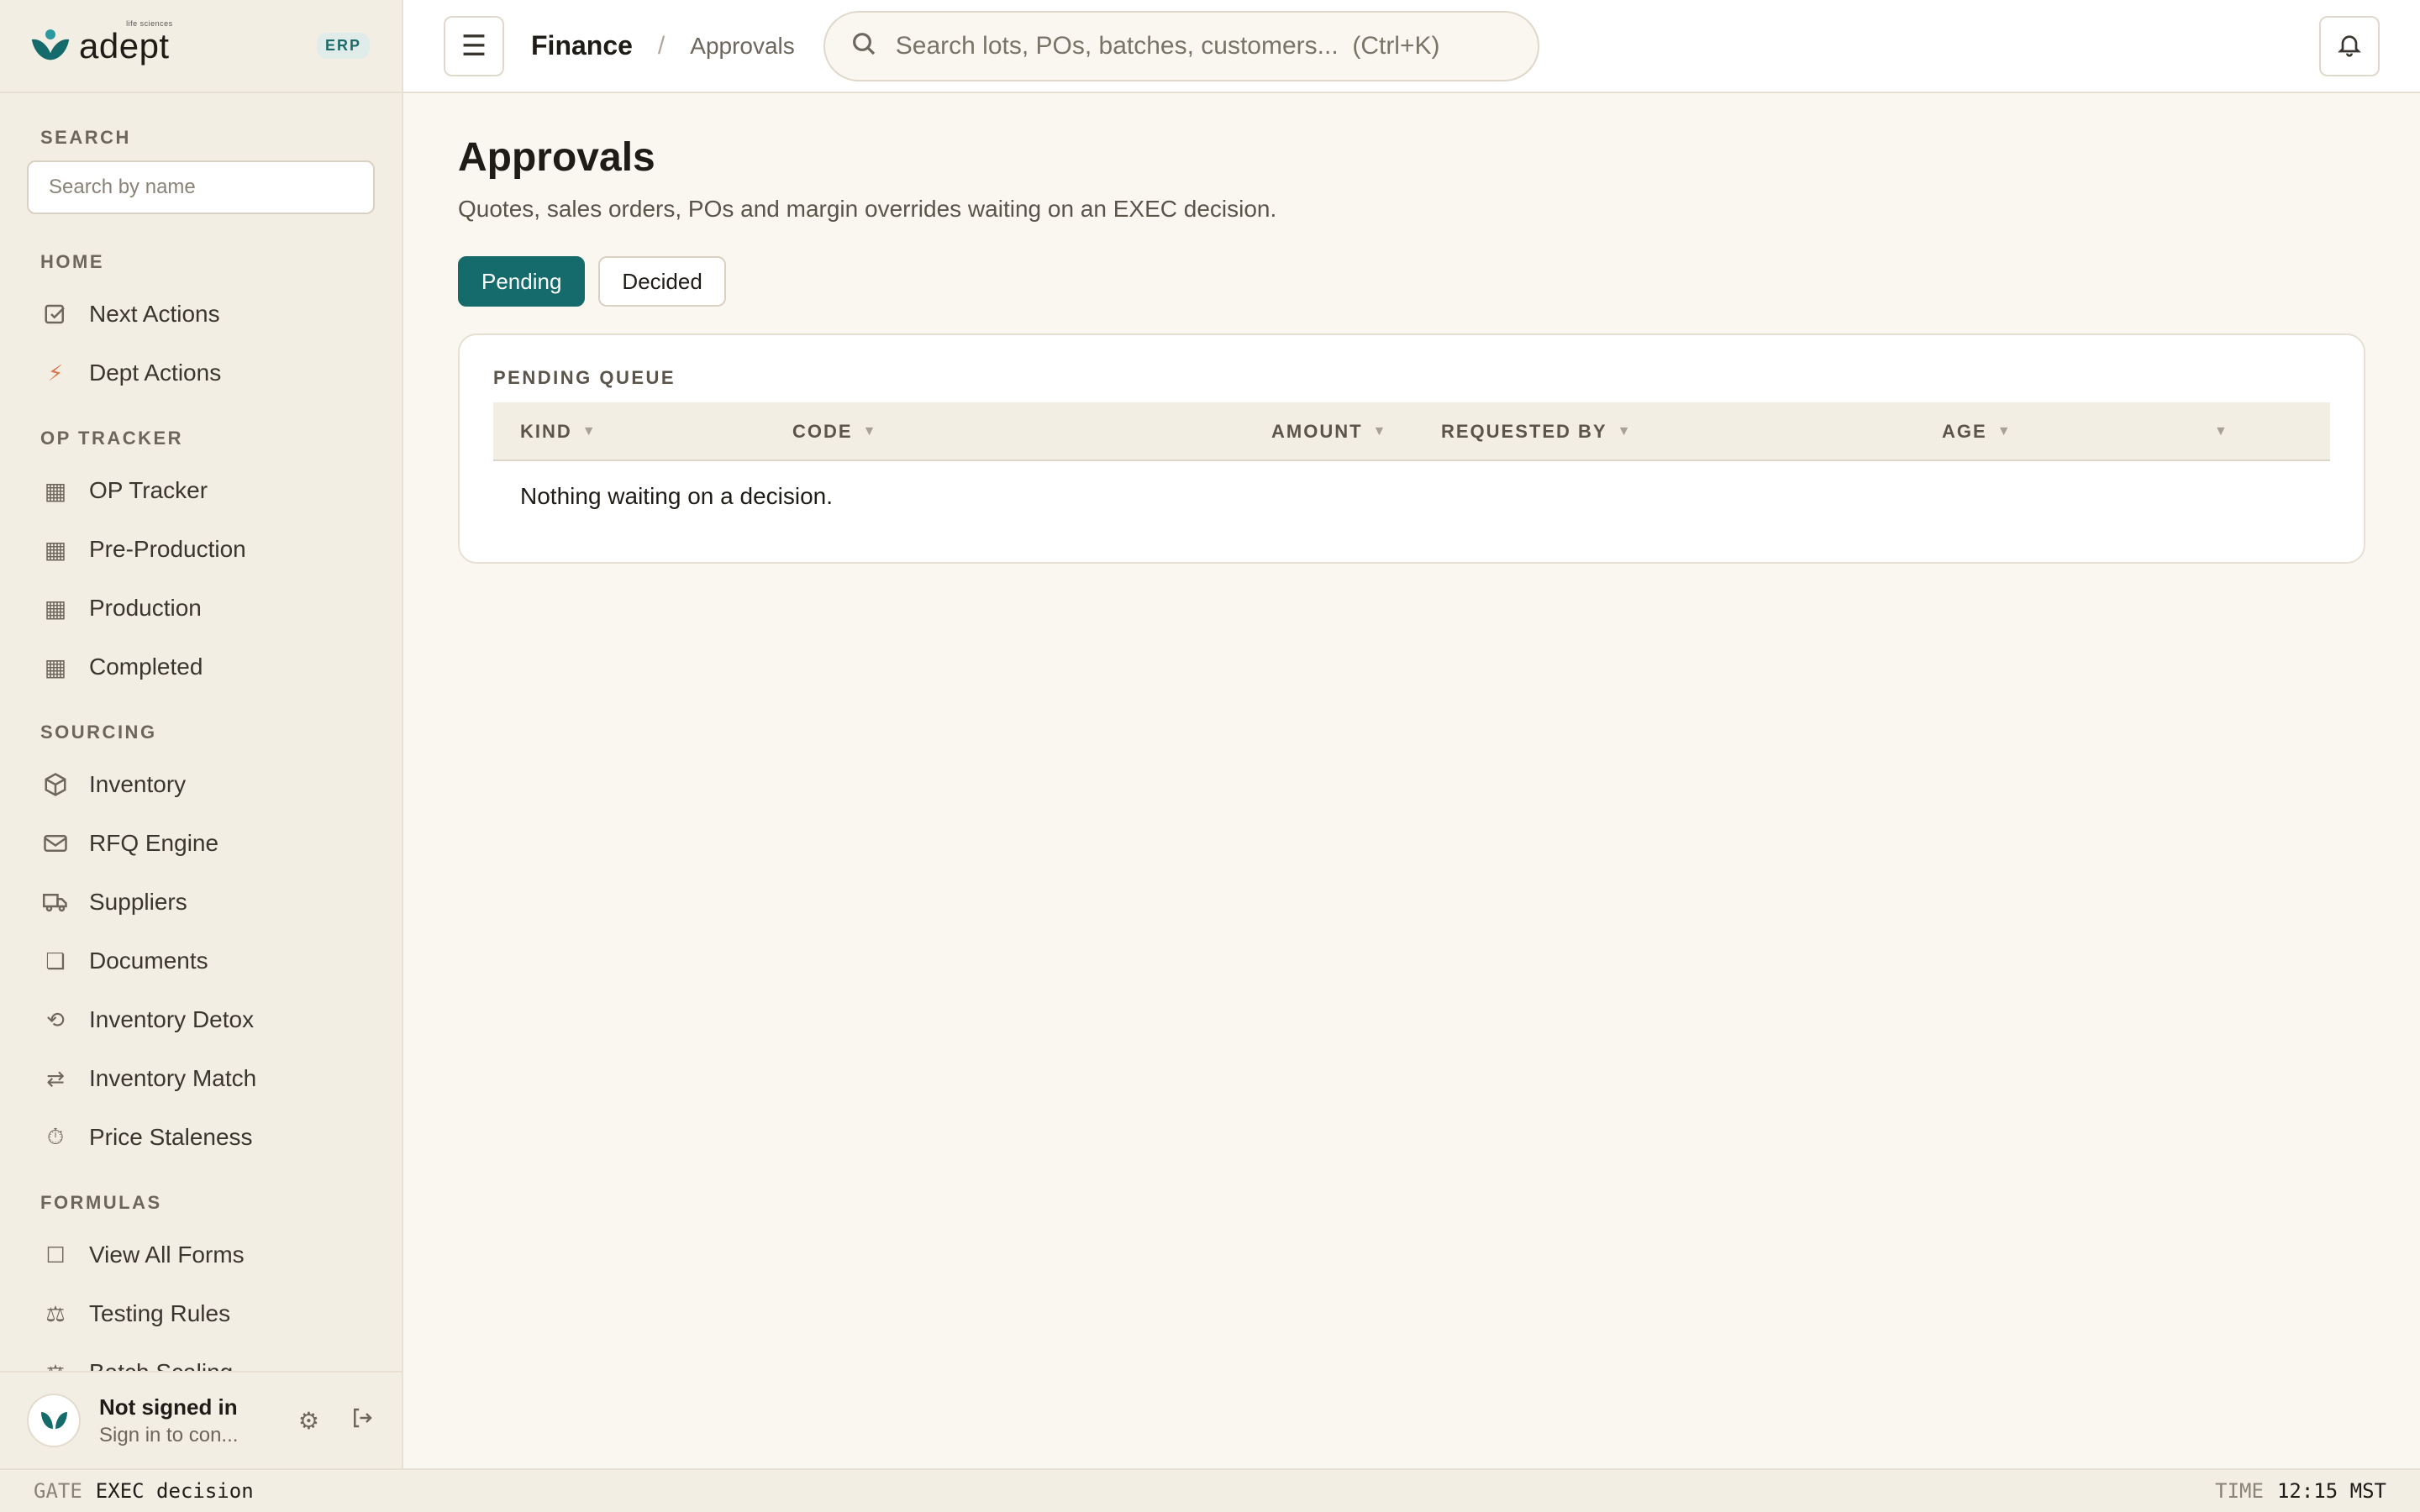 The height and width of the screenshot is (1512, 2420). I want to click on status-bar: GATE EXEC decision TIME 12:15 MST, so click(1210, 1490).